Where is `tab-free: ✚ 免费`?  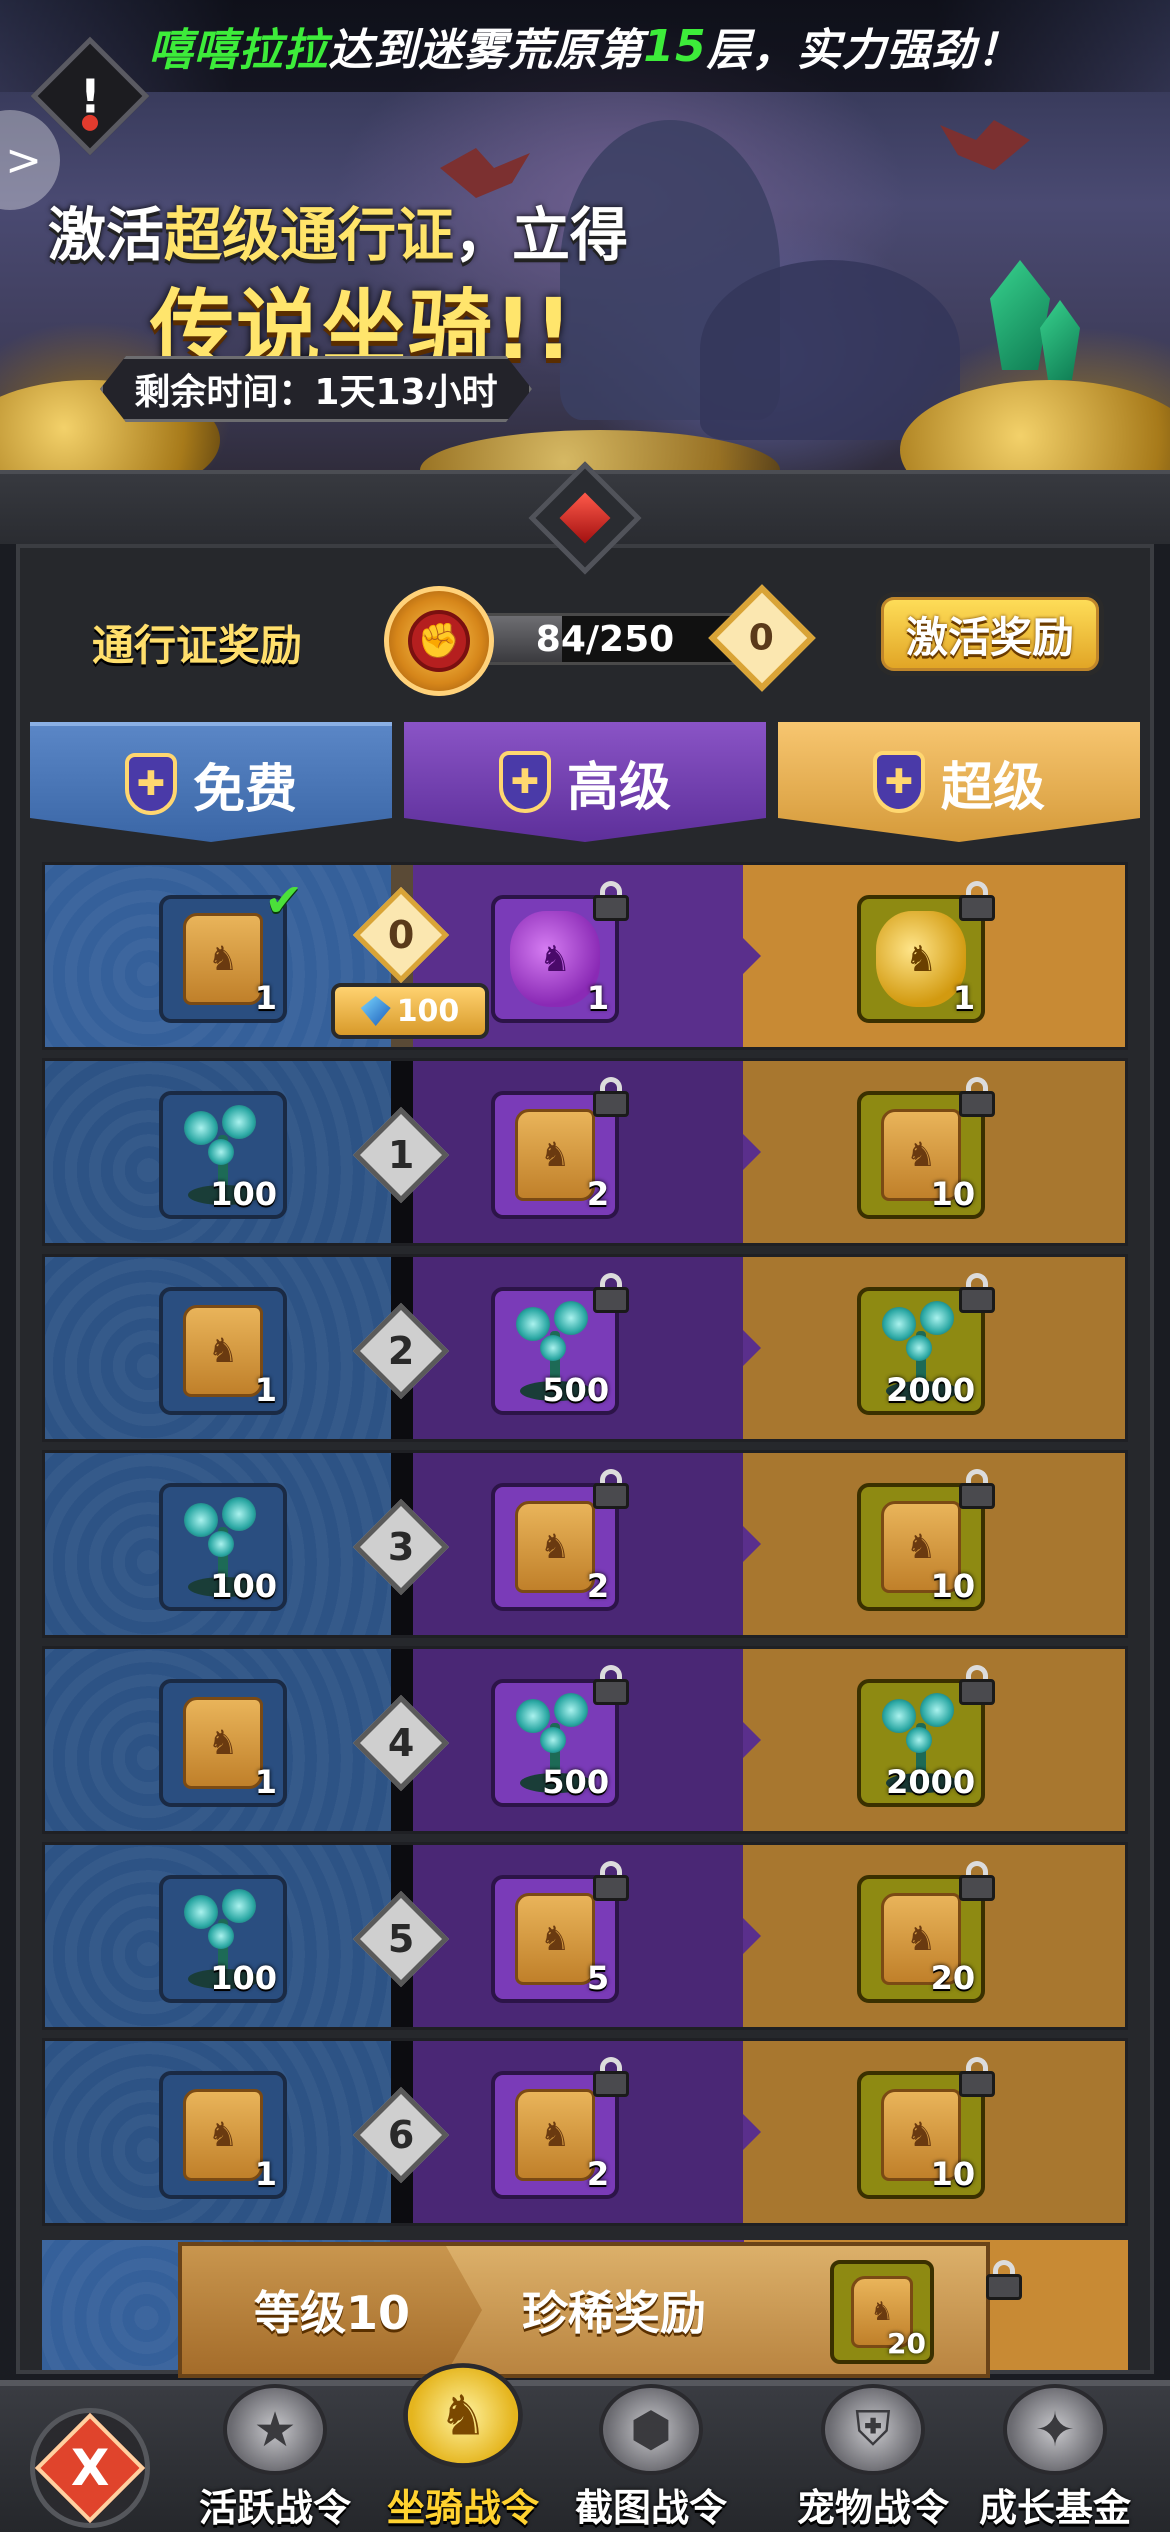 tab-free: ✚ 免费 is located at coordinates (211, 782).